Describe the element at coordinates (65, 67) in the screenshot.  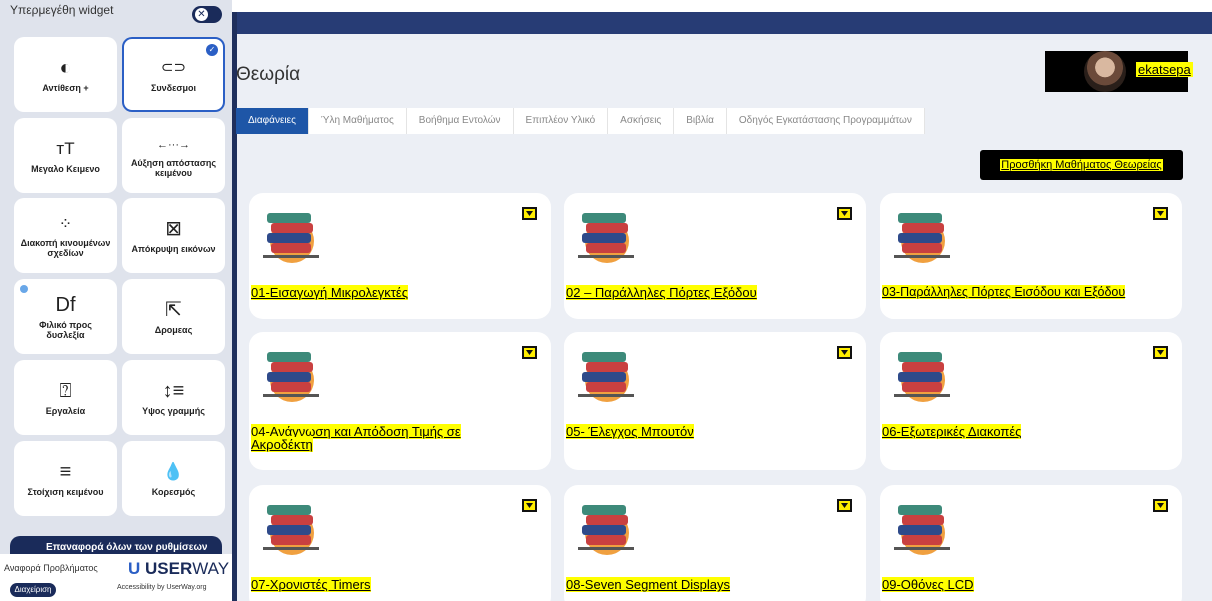
I see `contrast-icon: ◐` at that location.